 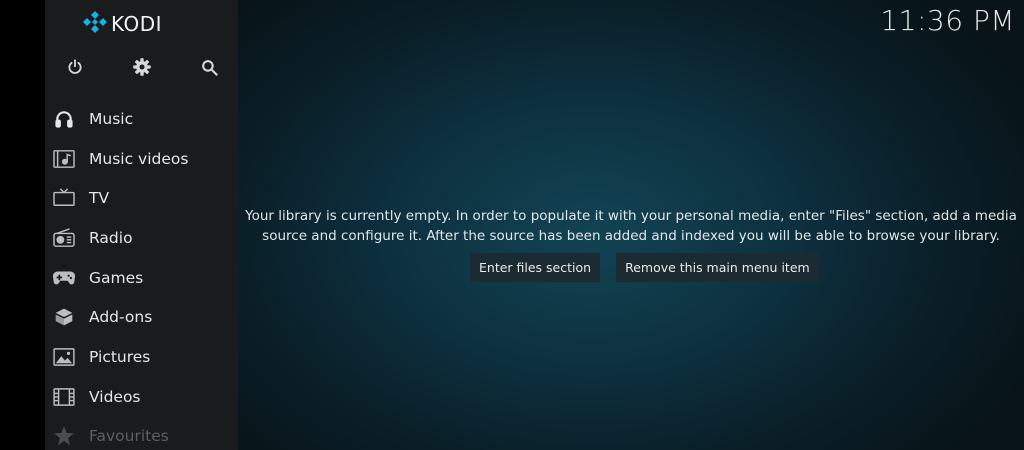 What do you see at coordinates (947, 20) in the screenshot?
I see `clock: 11:36 PM` at bounding box center [947, 20].